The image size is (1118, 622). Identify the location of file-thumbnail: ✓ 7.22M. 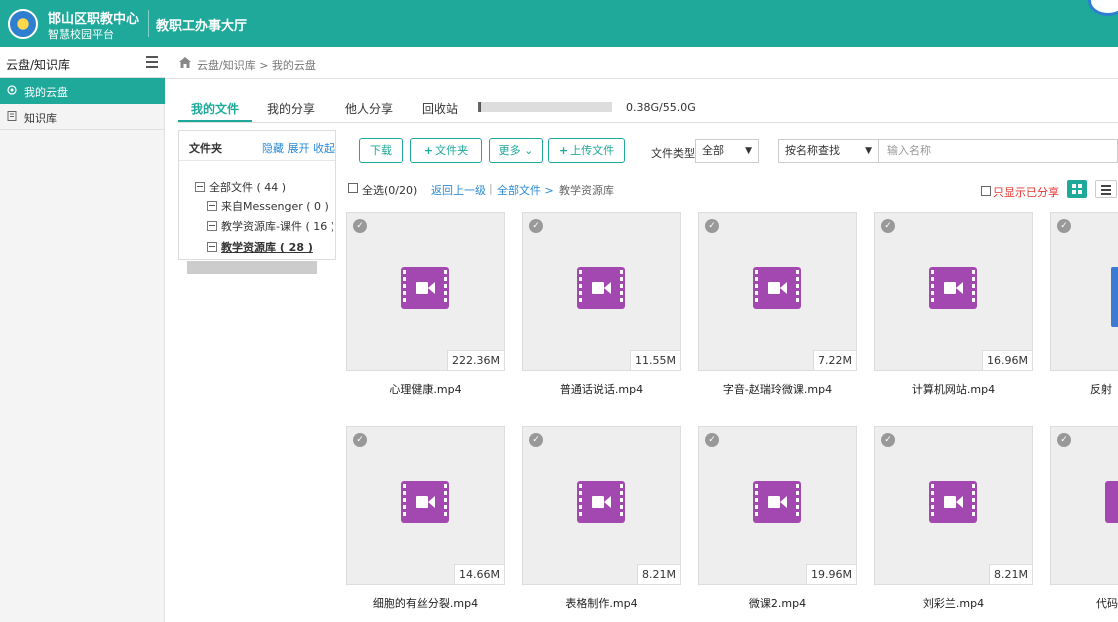
(777, 291).